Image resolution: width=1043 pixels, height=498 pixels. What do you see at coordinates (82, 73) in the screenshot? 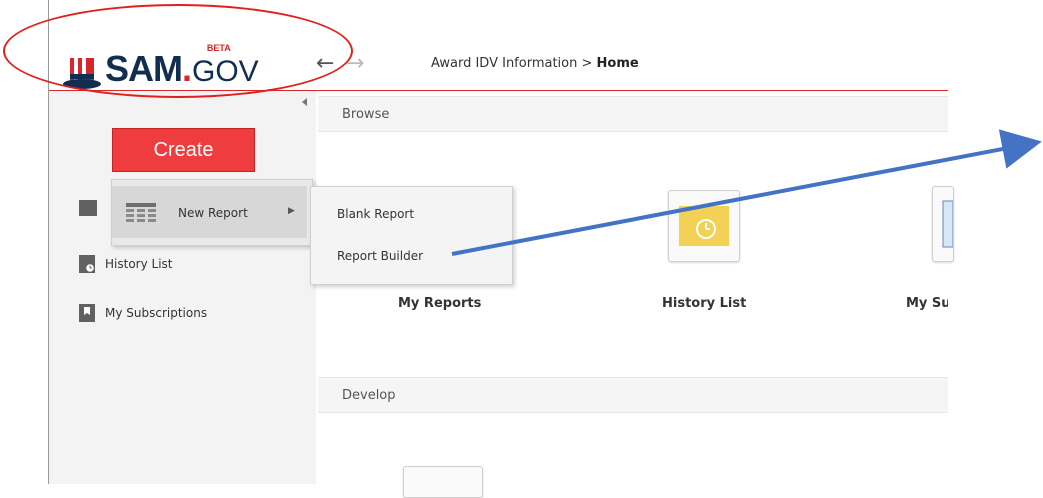
I see `uncle-sam-hat-icon` at bounding box center [82, 73].